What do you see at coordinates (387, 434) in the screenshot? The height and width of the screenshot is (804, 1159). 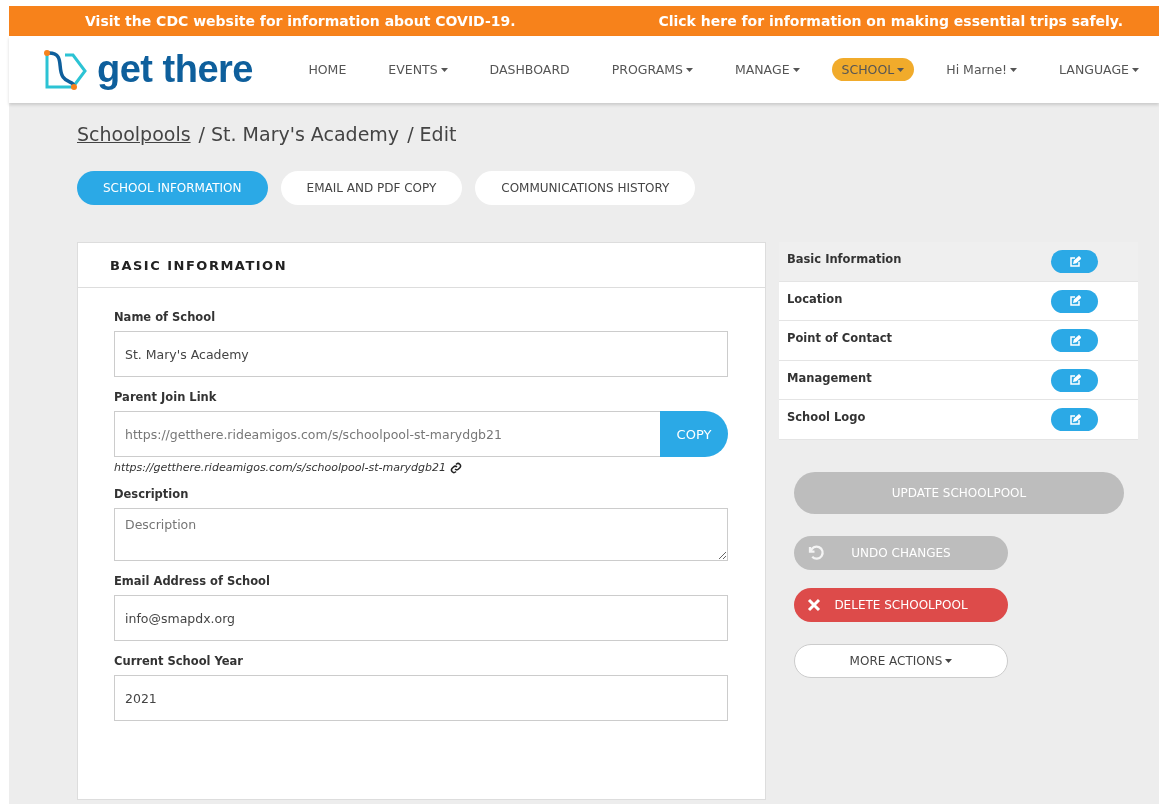 I see `link-field: https://getthere.rideamigos.com/s/schoolpool-st-marydgb21` at bounding box center [387, 434].